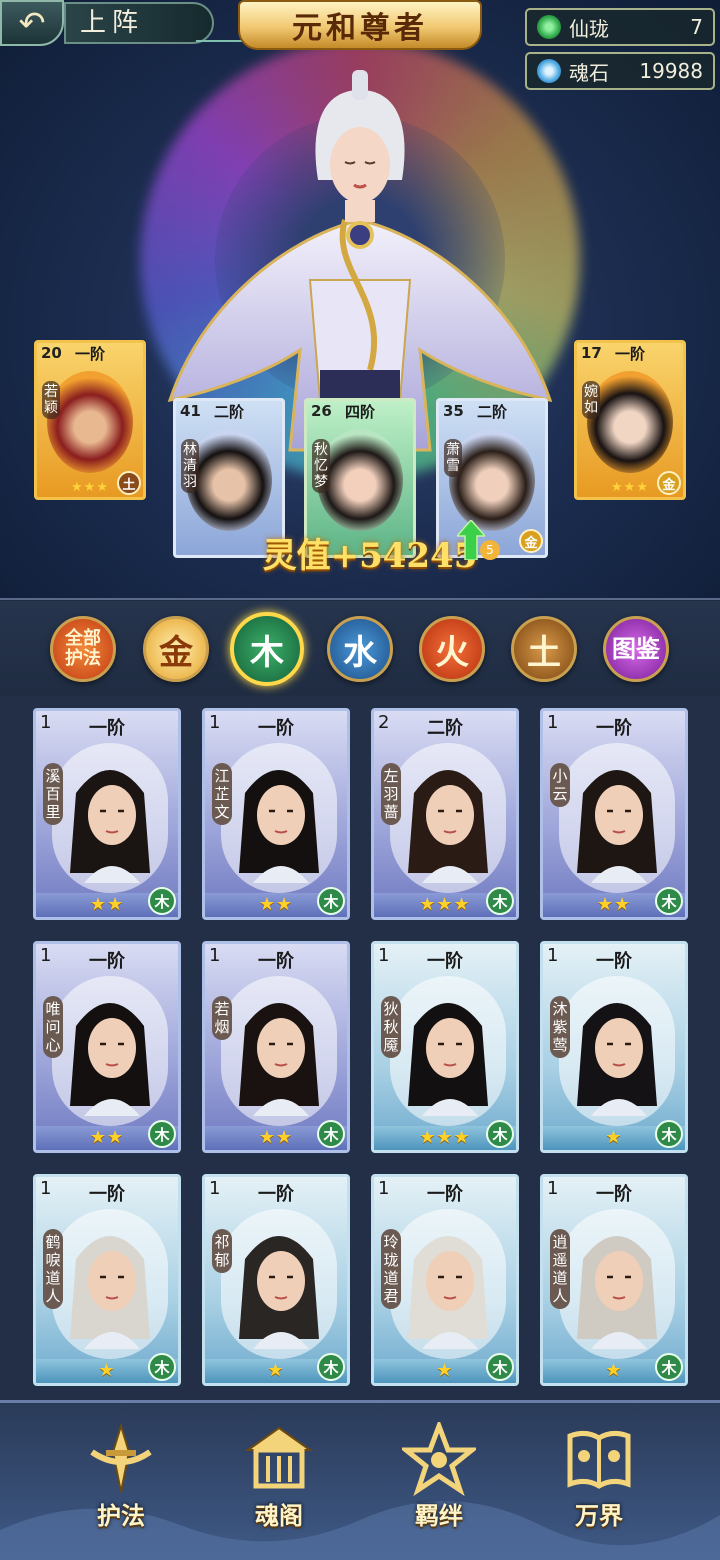  Describe the element at coordinates (445, 1280) in the screenshot. I see `roster-card: 1 一阶 玲珑道君 ★ 木` at that location.